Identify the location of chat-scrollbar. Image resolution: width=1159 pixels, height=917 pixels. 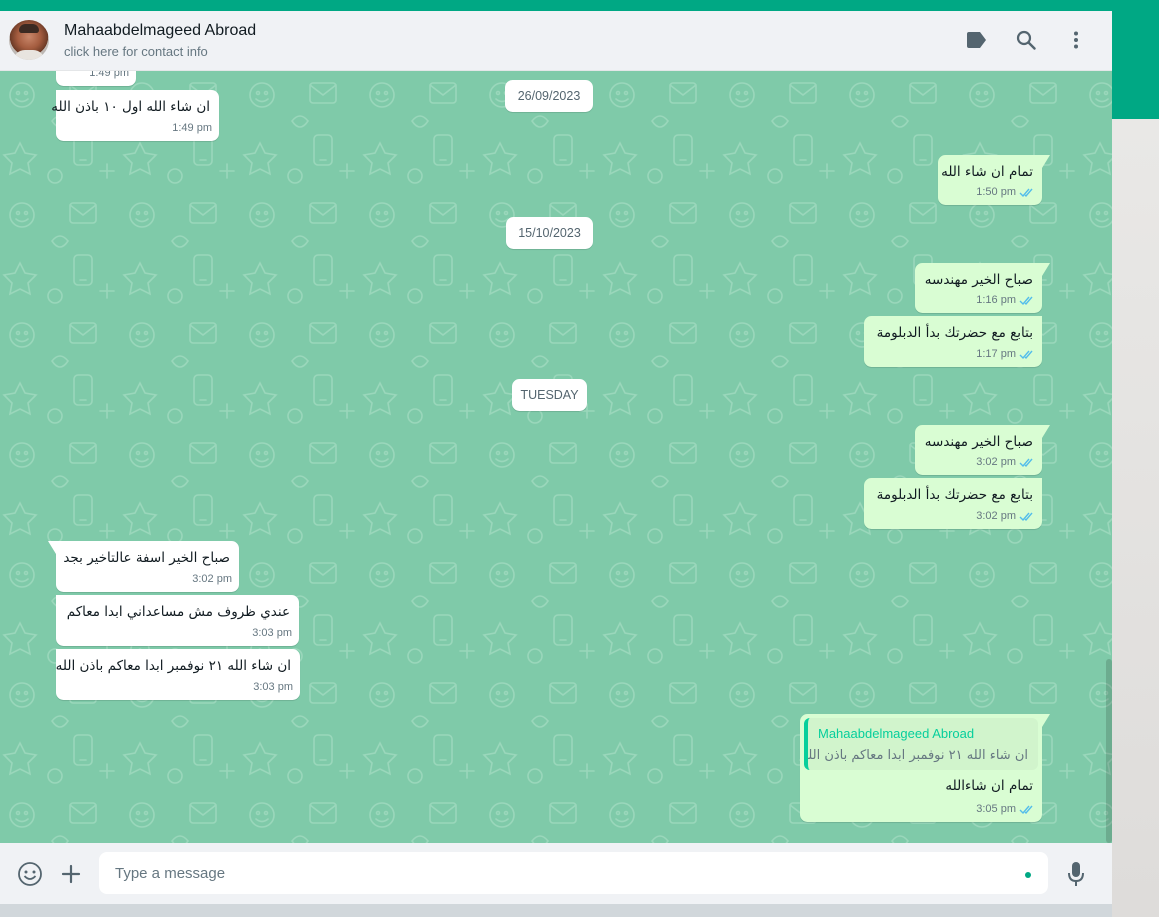
(1109, 751).